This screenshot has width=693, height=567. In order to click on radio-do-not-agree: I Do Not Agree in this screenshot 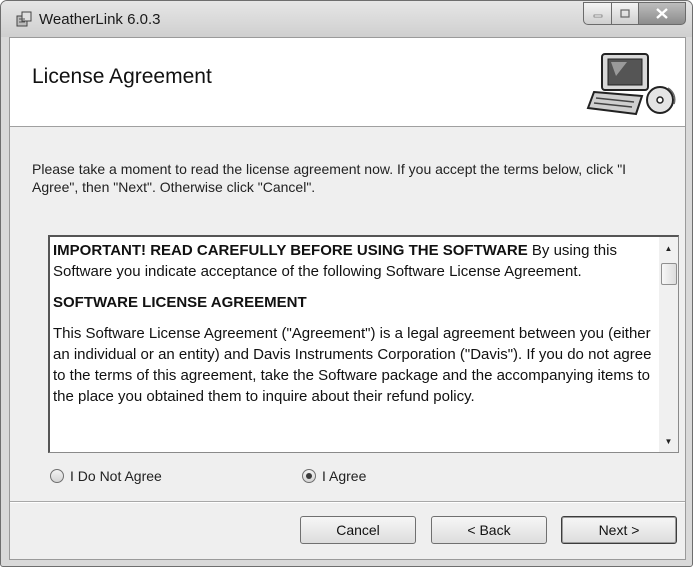, I will do `click(106, 476)`.